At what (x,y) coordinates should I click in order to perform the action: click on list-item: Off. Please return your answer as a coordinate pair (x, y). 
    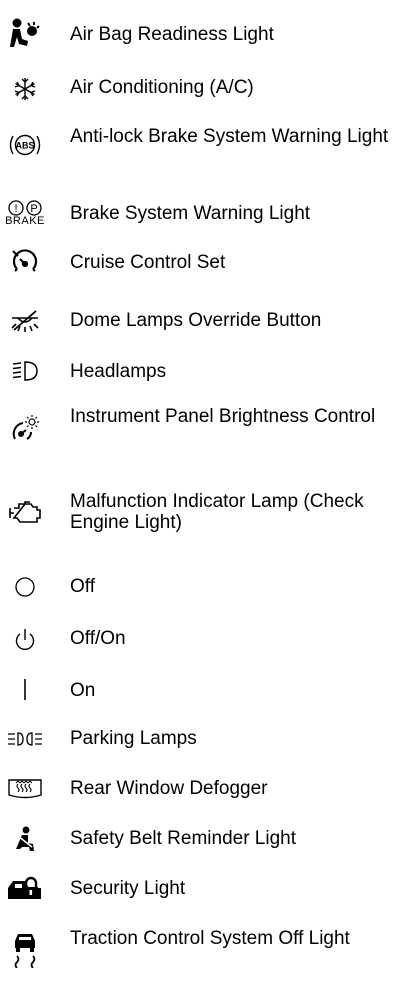
    Looking at the image, I should click on (199, 587).